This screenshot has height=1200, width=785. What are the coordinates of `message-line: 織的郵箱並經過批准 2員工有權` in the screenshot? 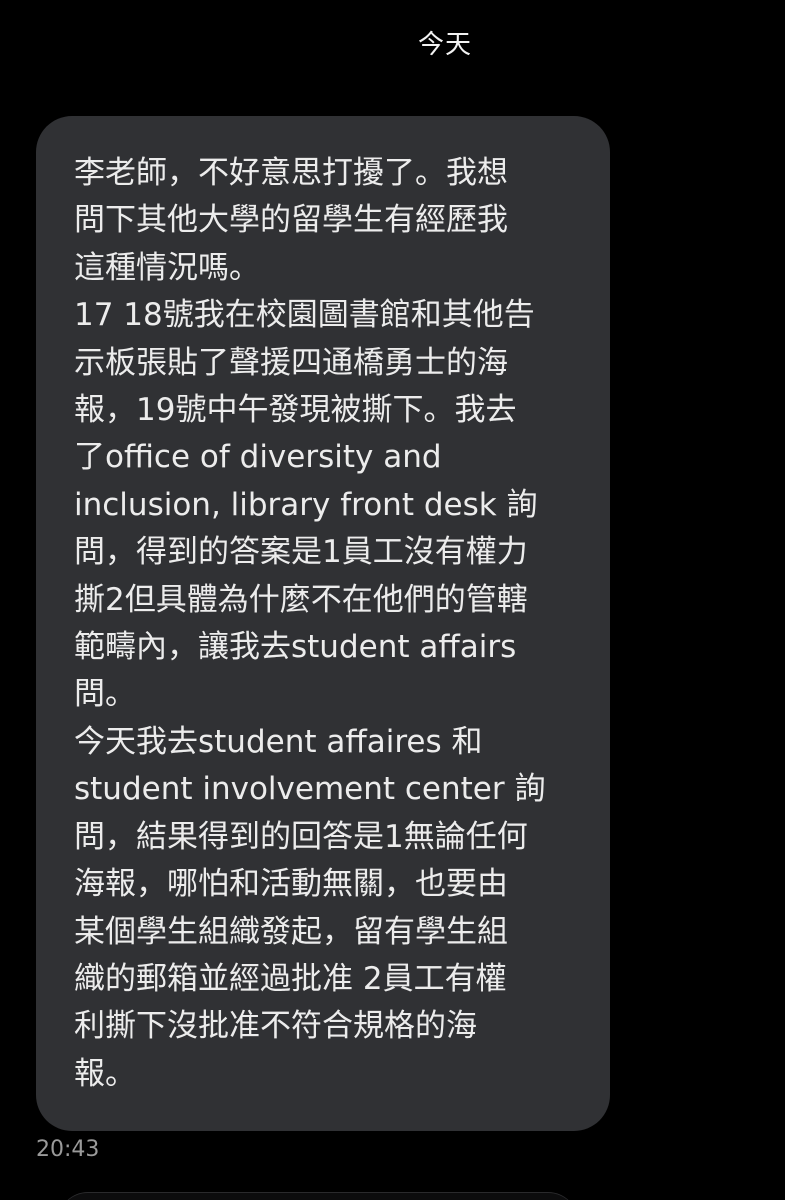 It's located at (290, 978).